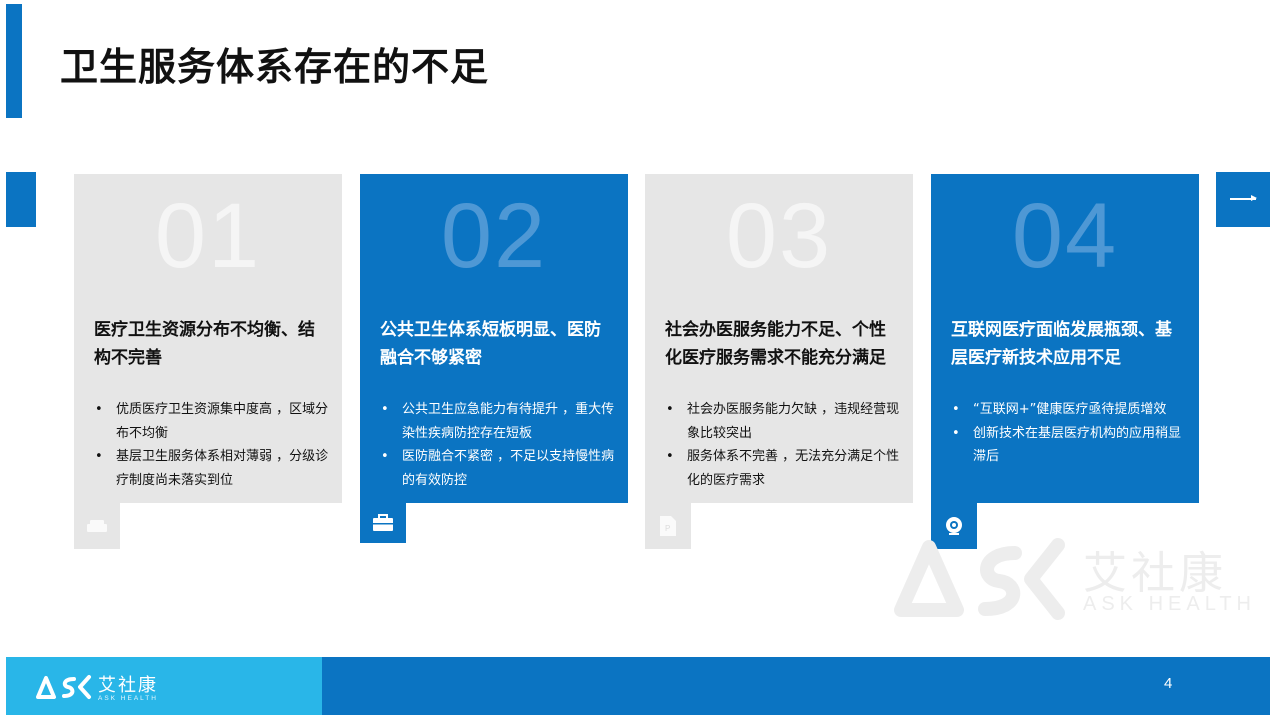 The width and height of the screenshot is (1270, 715). Describe the element at coordinates (128, 698) in the screenshot. I see `footer-logo-en: ASK HEALTH` at that location.